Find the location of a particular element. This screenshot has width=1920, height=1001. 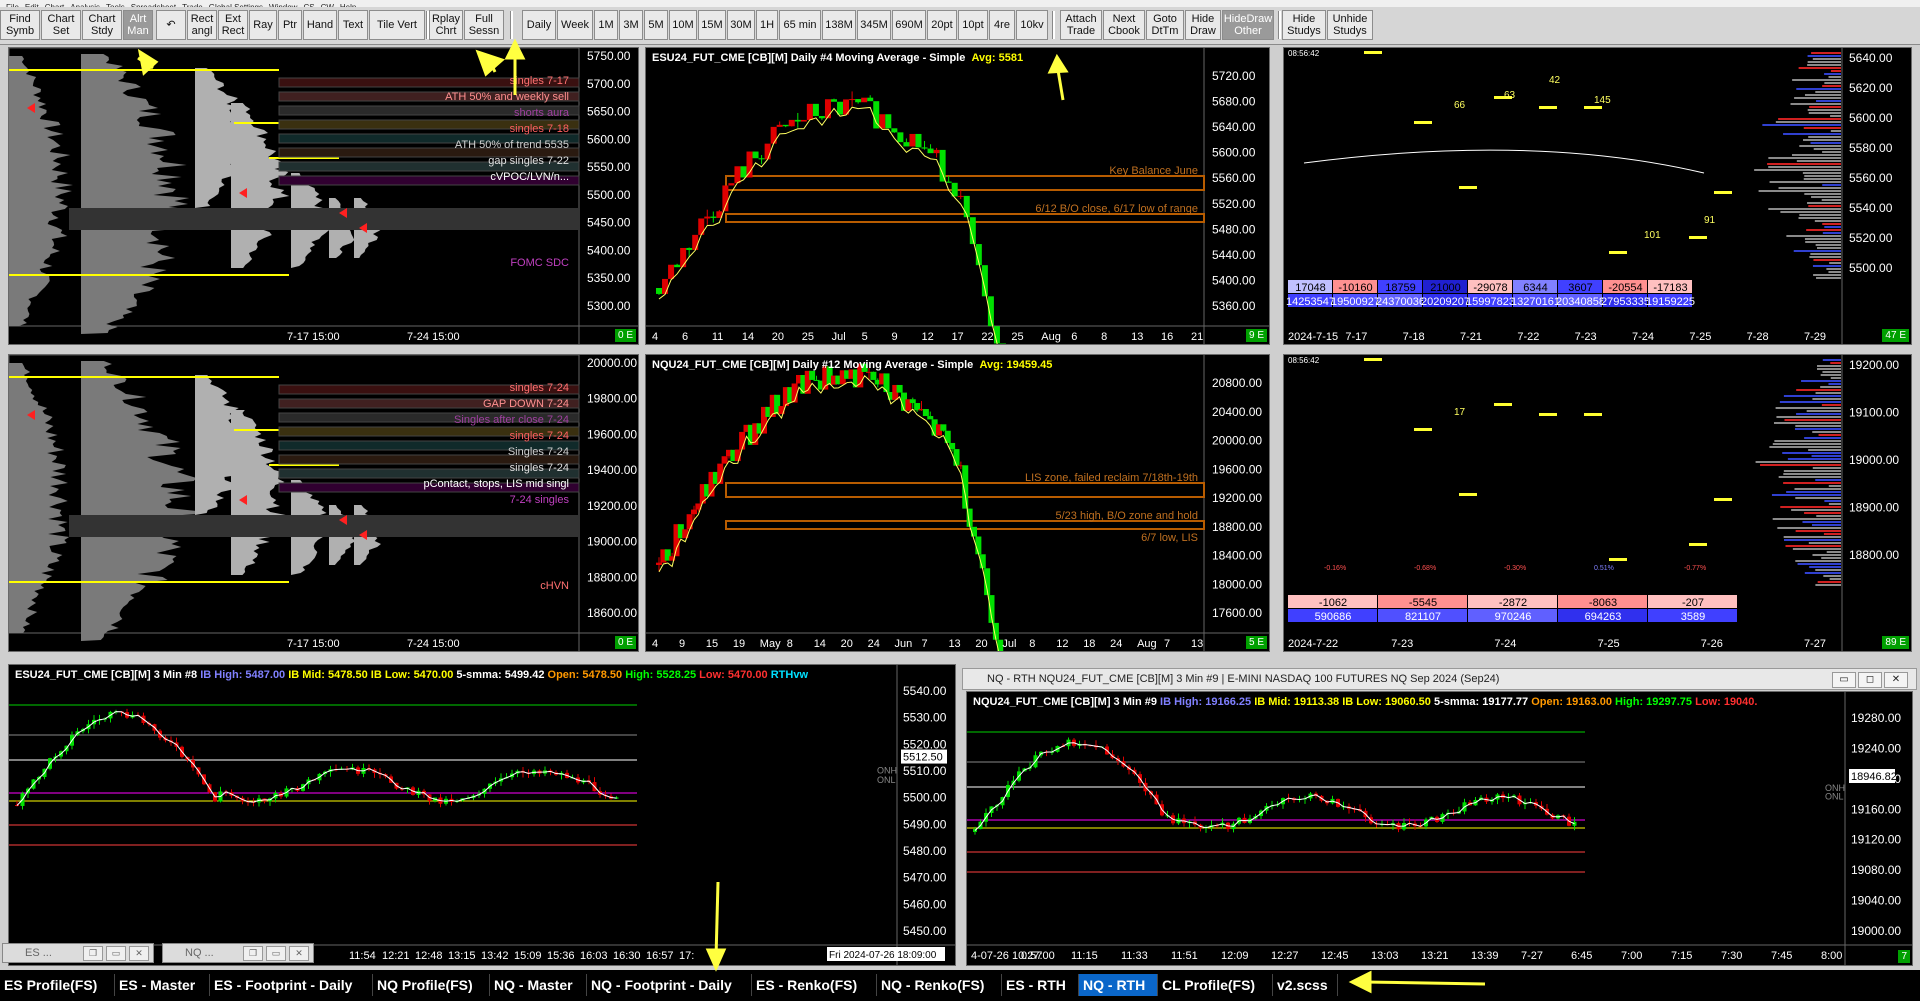

toolbar-button-12: Rplay Chrt is located at coordinates (446, 25).